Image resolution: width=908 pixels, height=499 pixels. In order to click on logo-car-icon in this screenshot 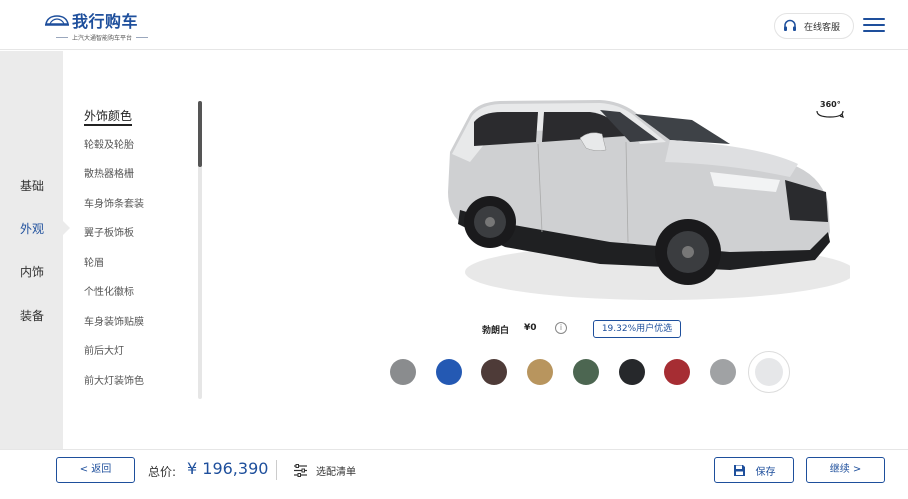, I will do `click(57, 20)`.